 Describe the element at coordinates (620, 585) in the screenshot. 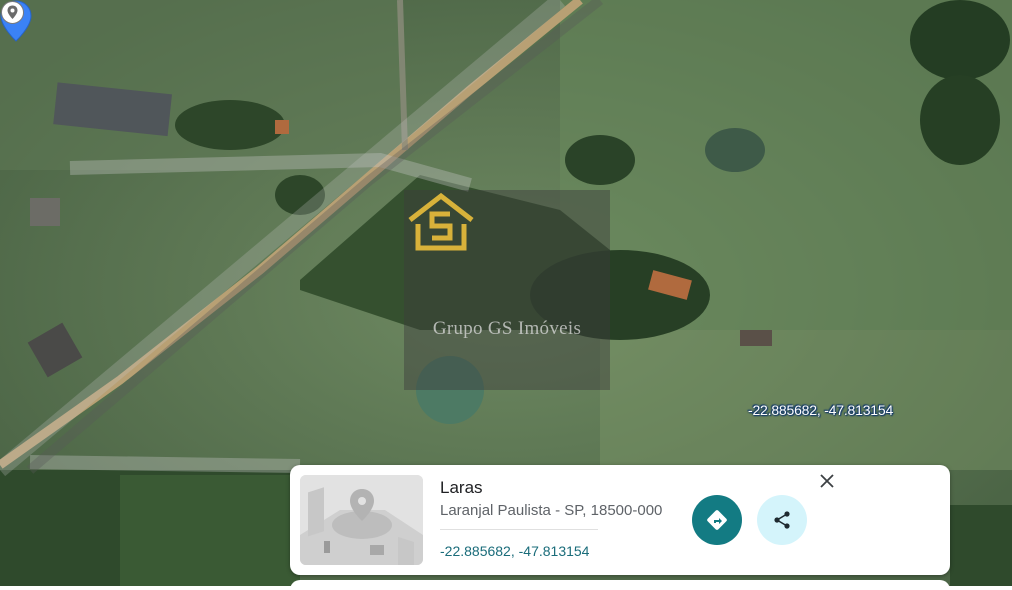

I see `secondary-card-edge` at that location.